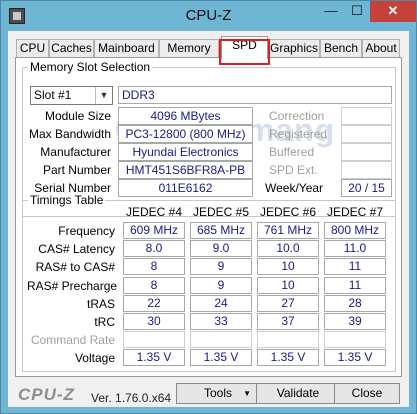  What do you see at coordinates (90, 67) in the screenshot?
I see `memory-slot-group-title: Memory Slot Selection` at bounding box center [90, 67].